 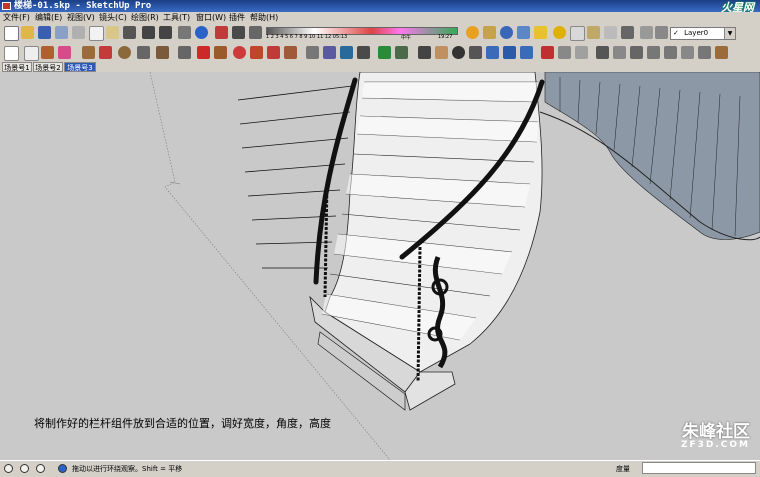 I want to click on shadow-settings-icon, so click(x=221, y=32).